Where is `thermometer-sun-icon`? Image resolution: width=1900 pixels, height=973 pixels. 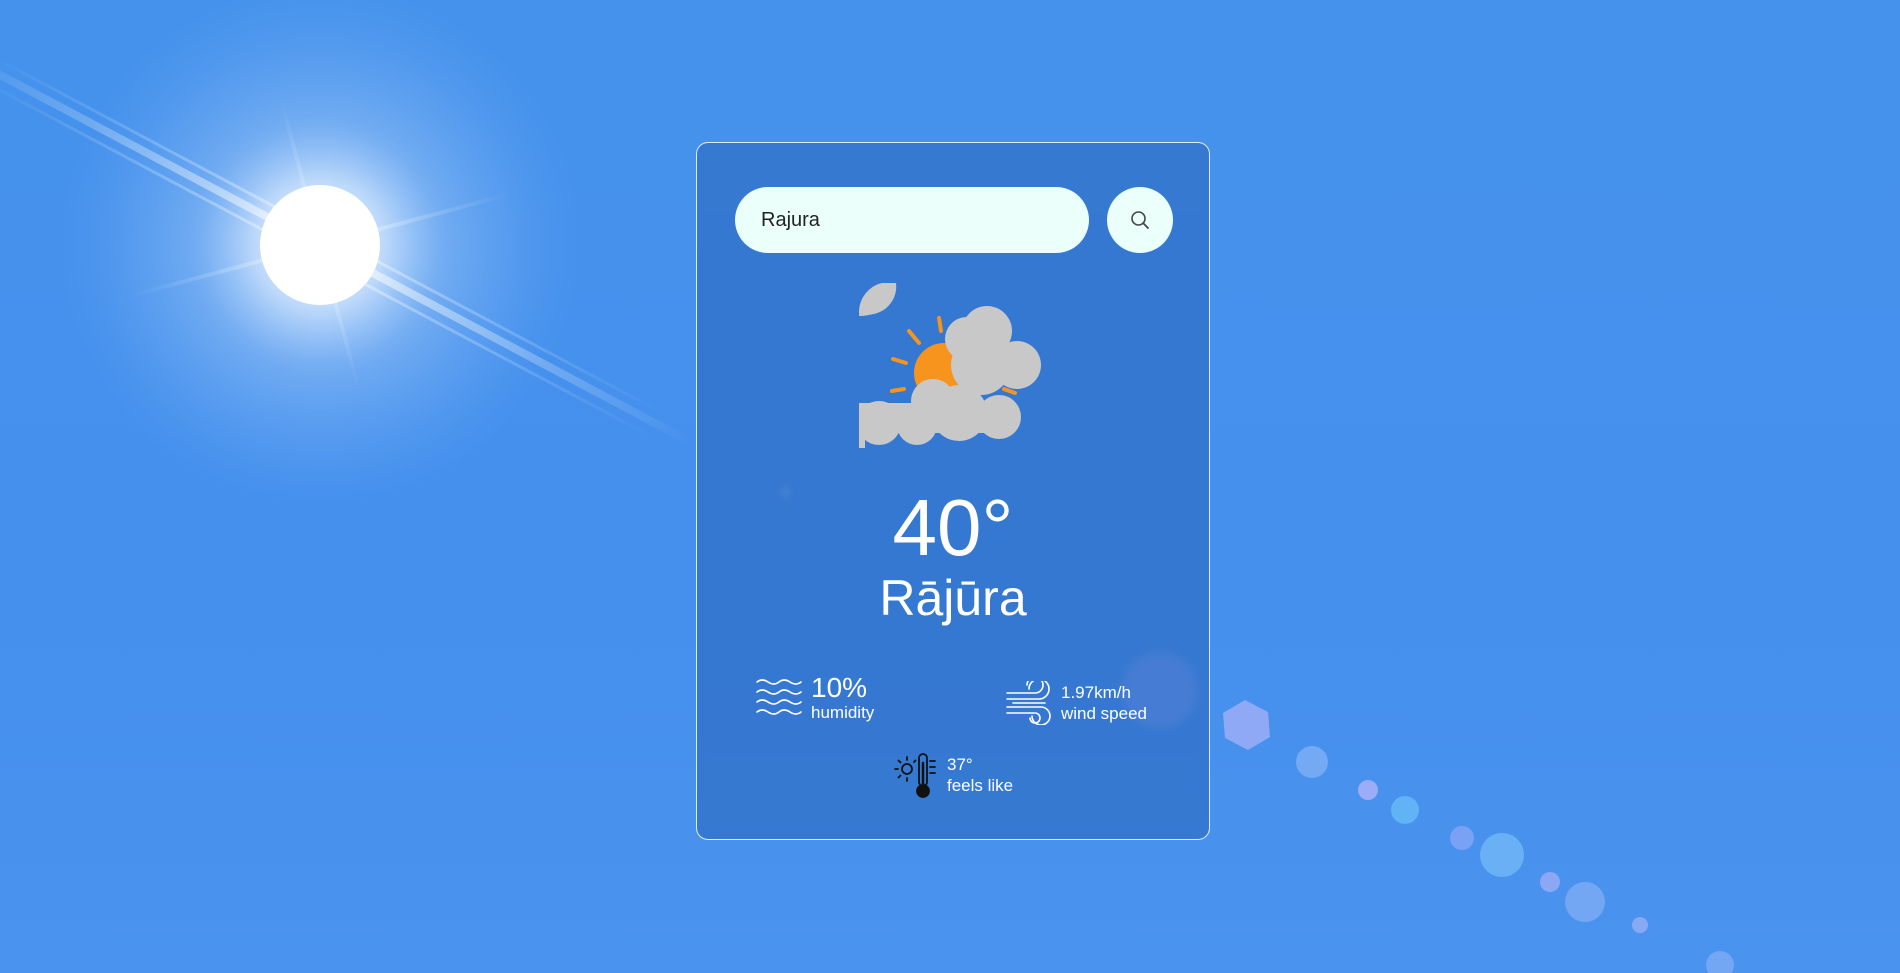 thermometer-sun-icon is located at coordinates (915, 775).